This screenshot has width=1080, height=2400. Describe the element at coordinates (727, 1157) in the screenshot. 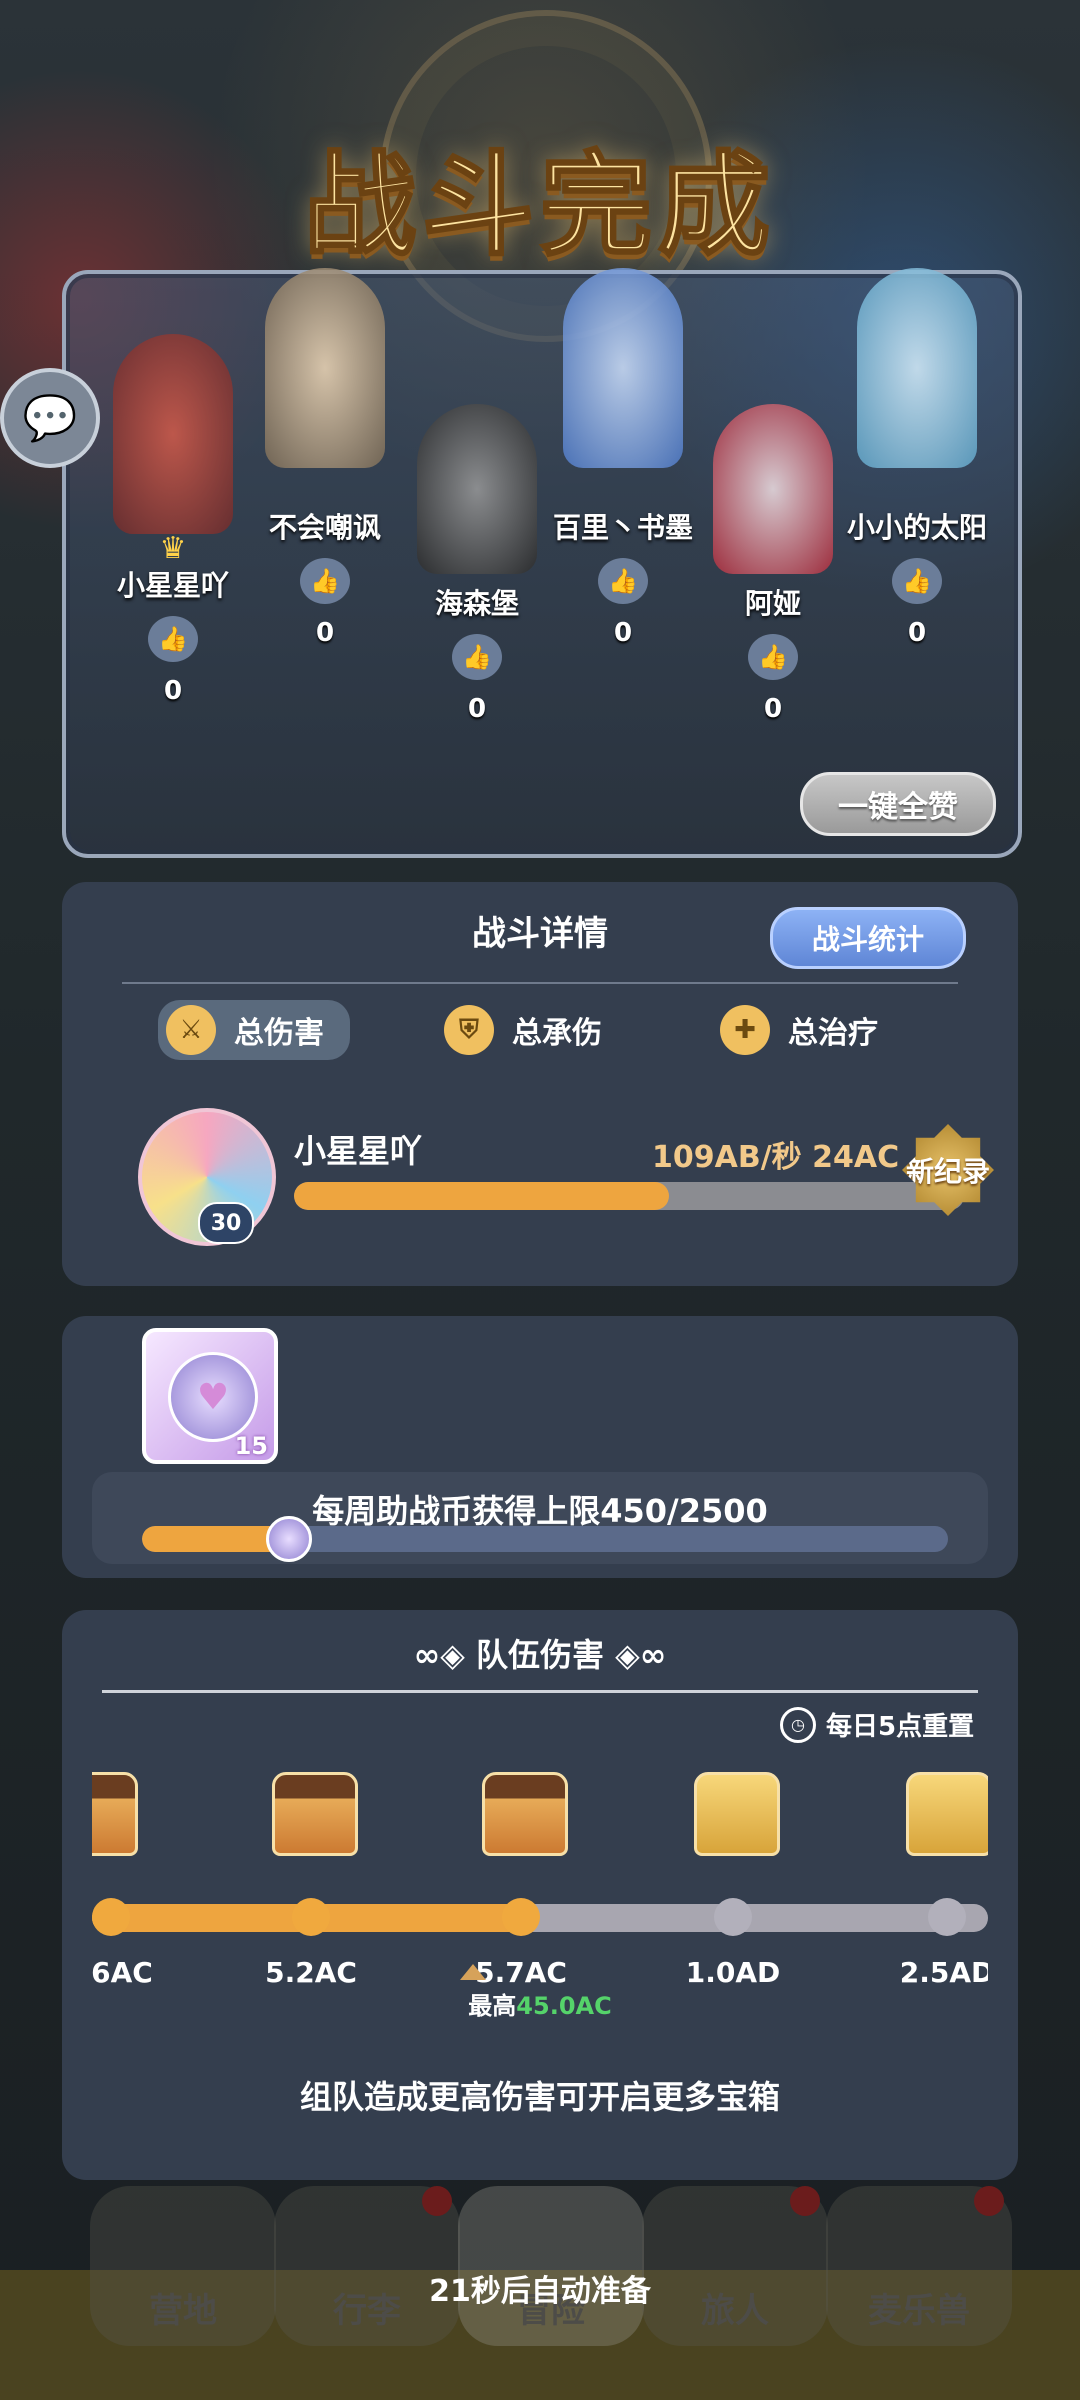

I see `dps-value: 109AB/秒` at that location.